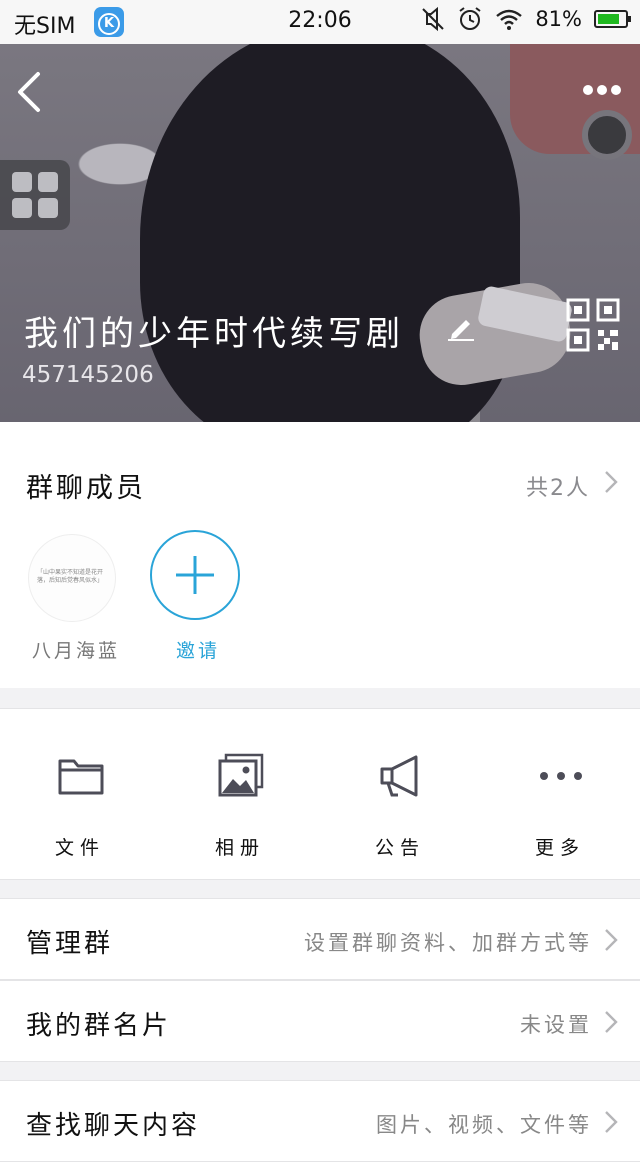 The image size is (640, 1162). I want to click on row-value: 未设置, so click(556, 1025).